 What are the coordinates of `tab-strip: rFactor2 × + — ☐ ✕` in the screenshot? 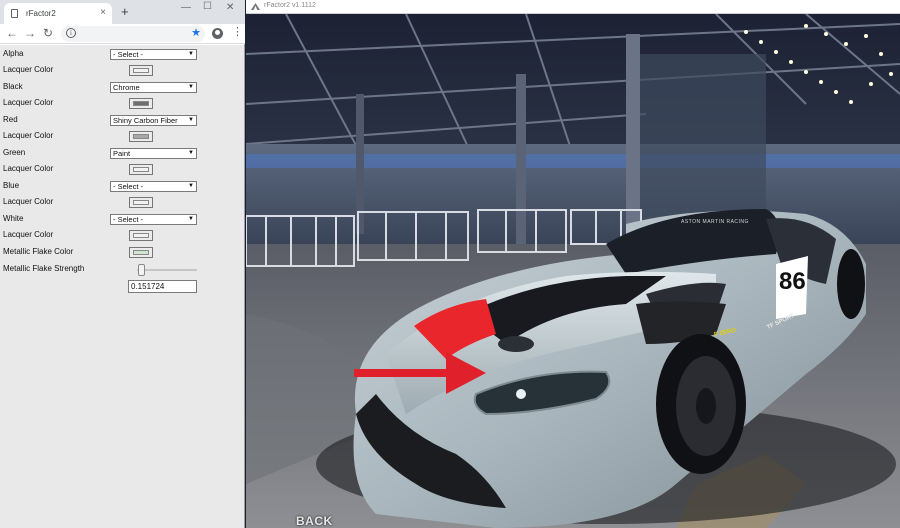 It's located at (122, 12).